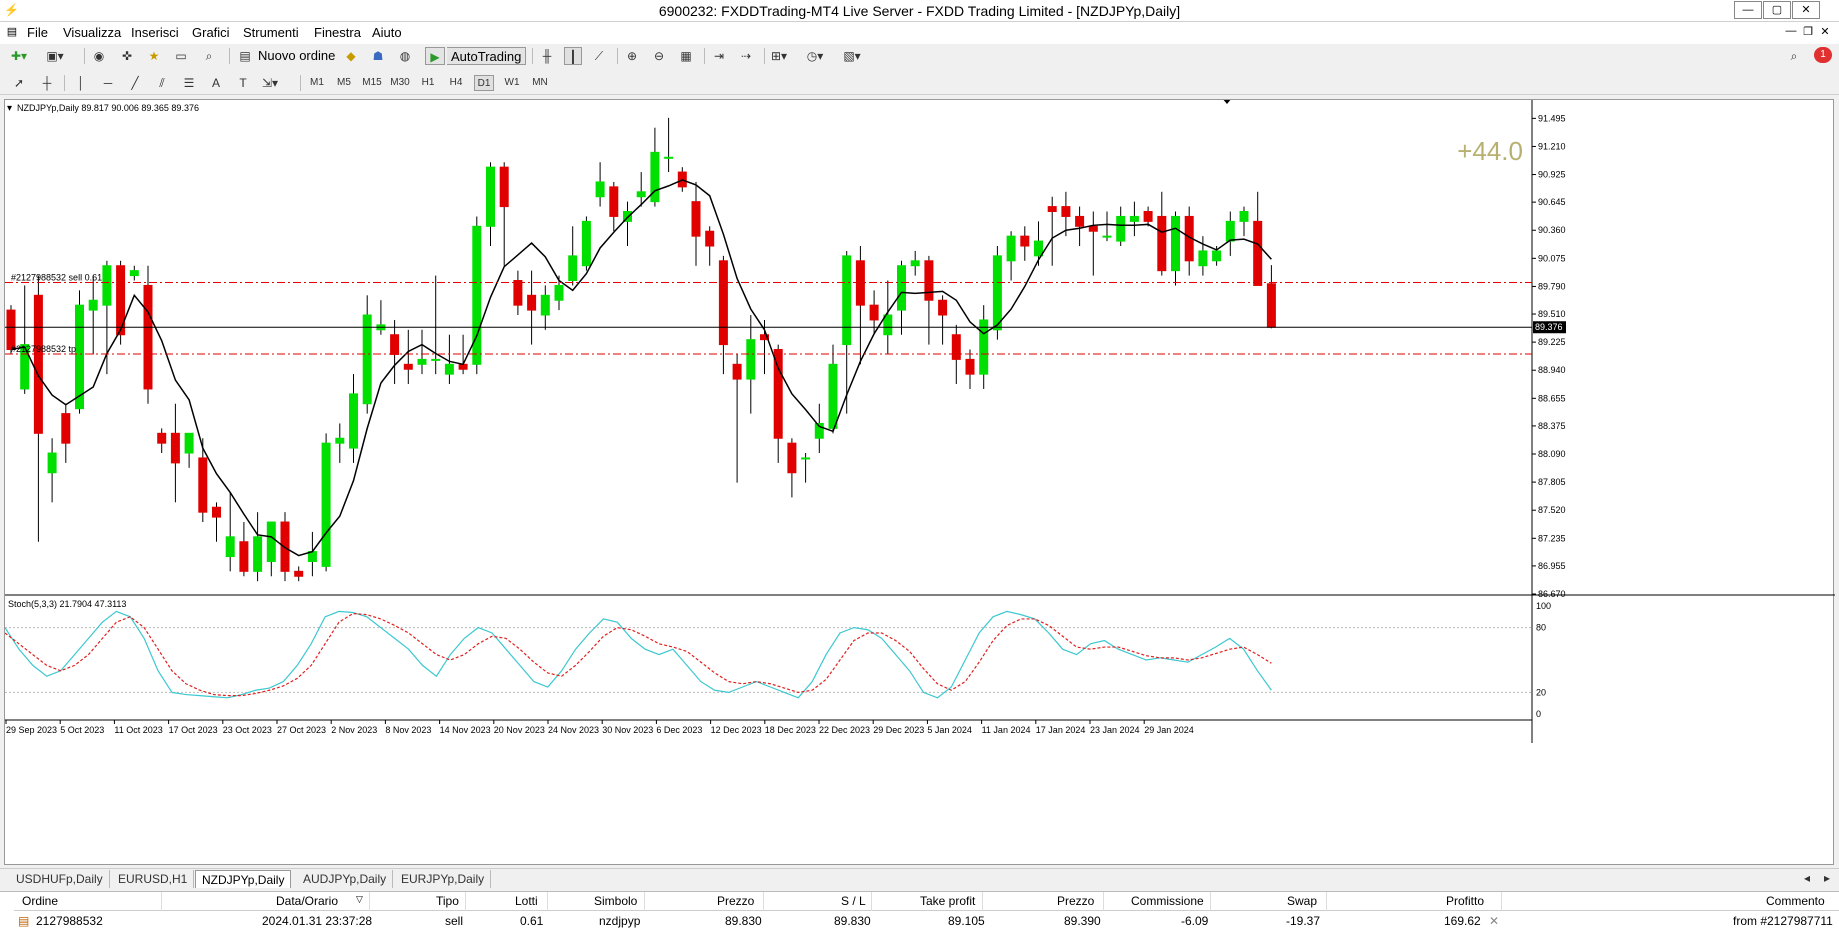  Describe the element at coordinates (1748, 10) in the screenshot. I see `minimize-button: —` at that location.